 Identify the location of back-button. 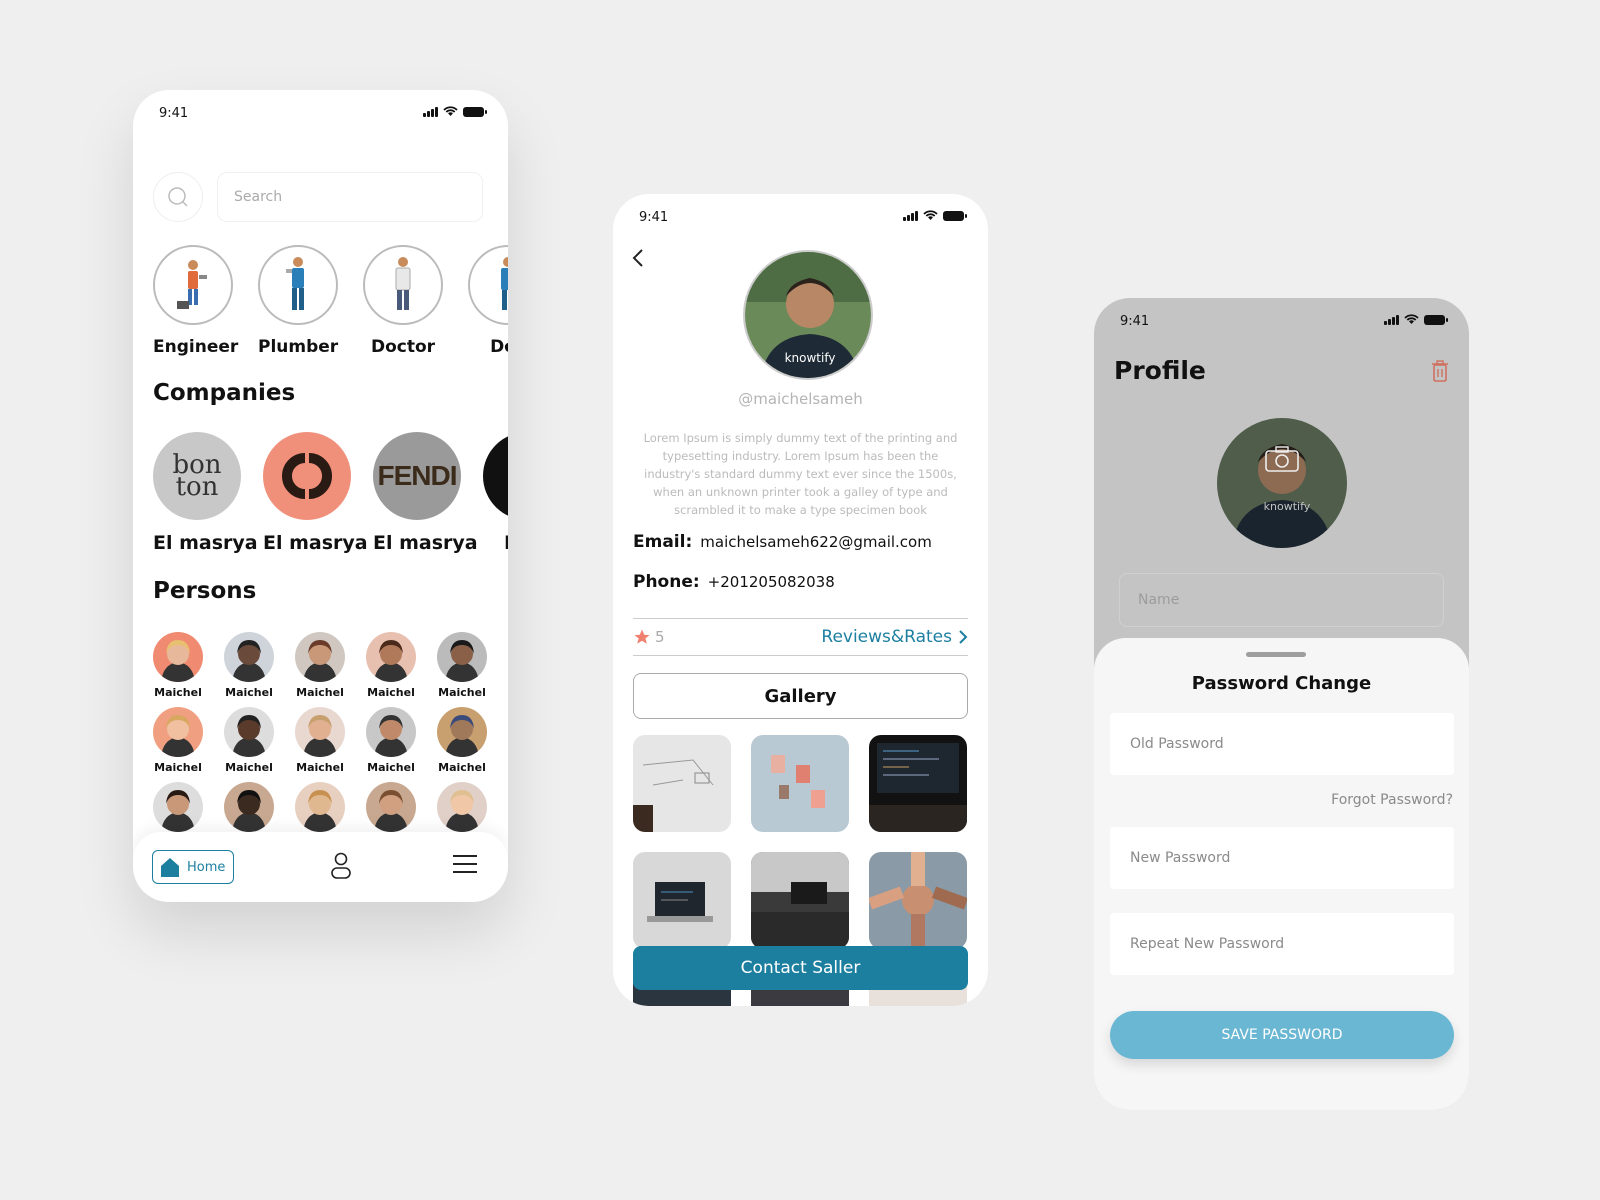
(638, 260).